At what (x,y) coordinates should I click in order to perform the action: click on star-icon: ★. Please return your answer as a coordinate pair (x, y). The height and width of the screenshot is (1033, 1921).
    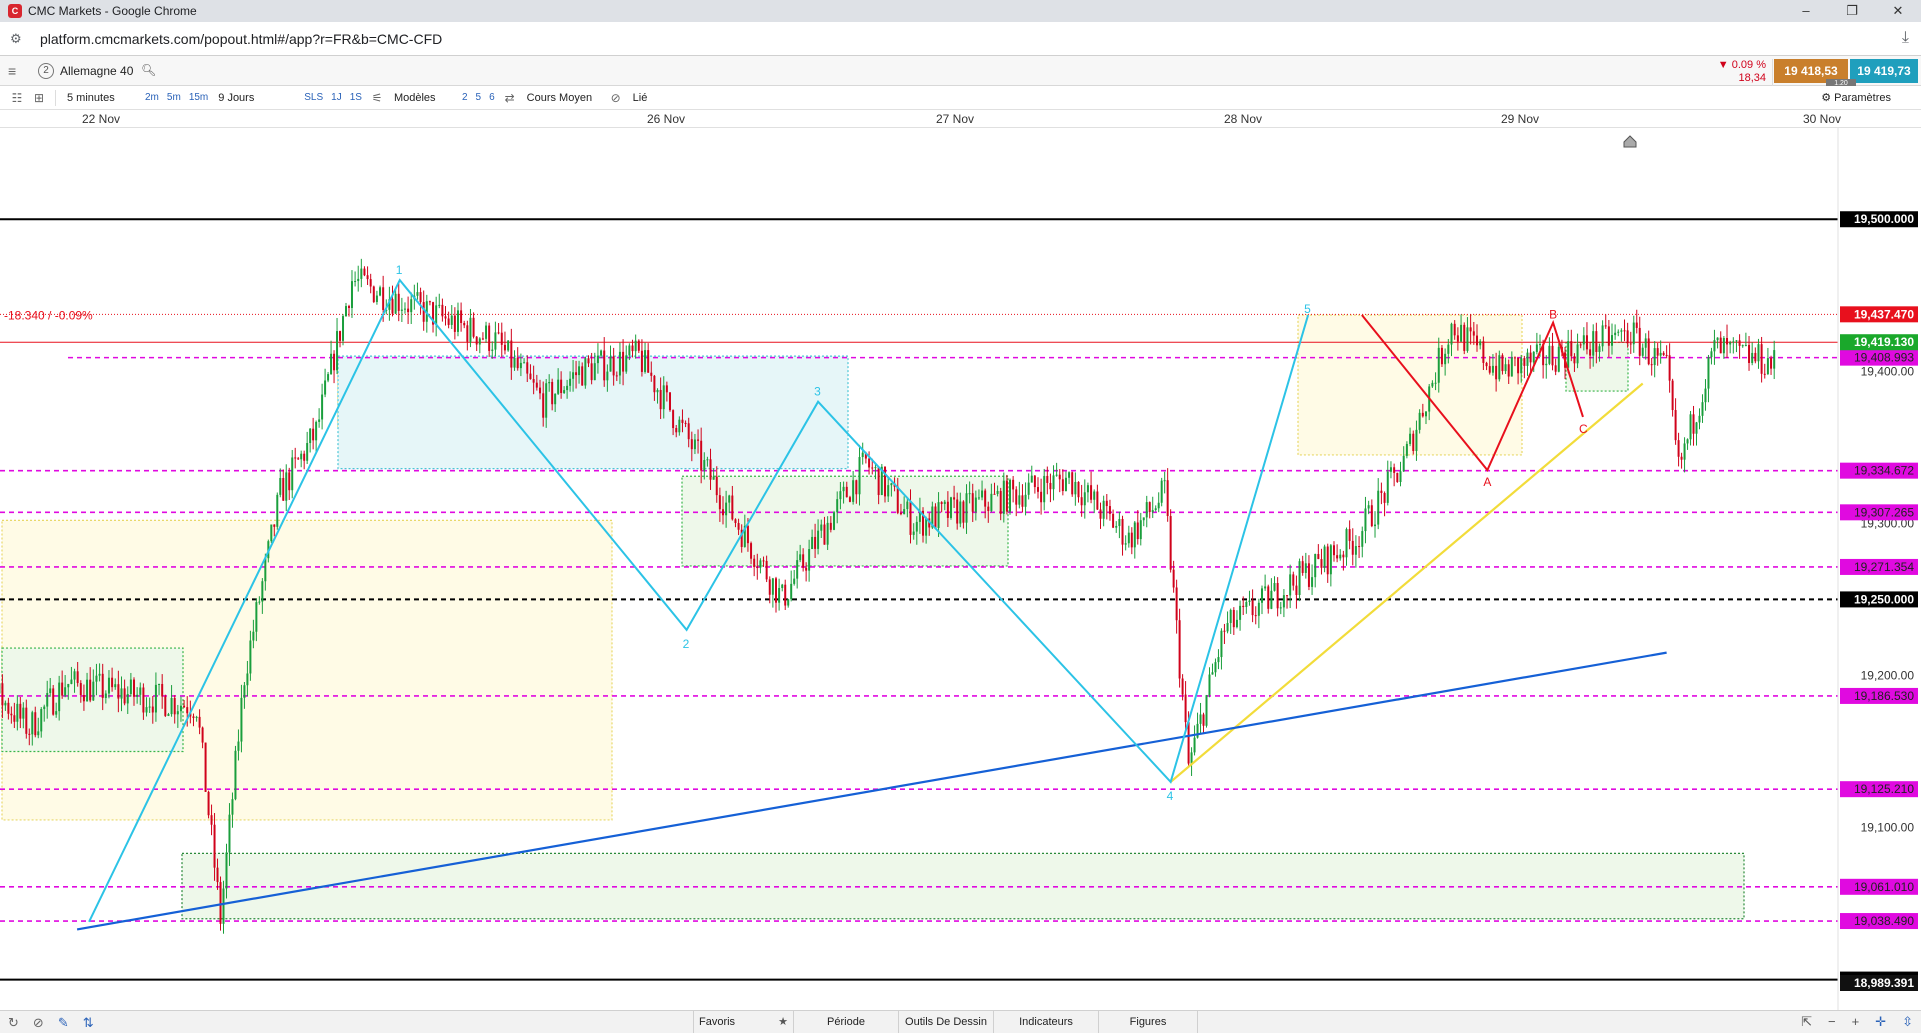
    Looking at the image, I should click on (783, 1022).